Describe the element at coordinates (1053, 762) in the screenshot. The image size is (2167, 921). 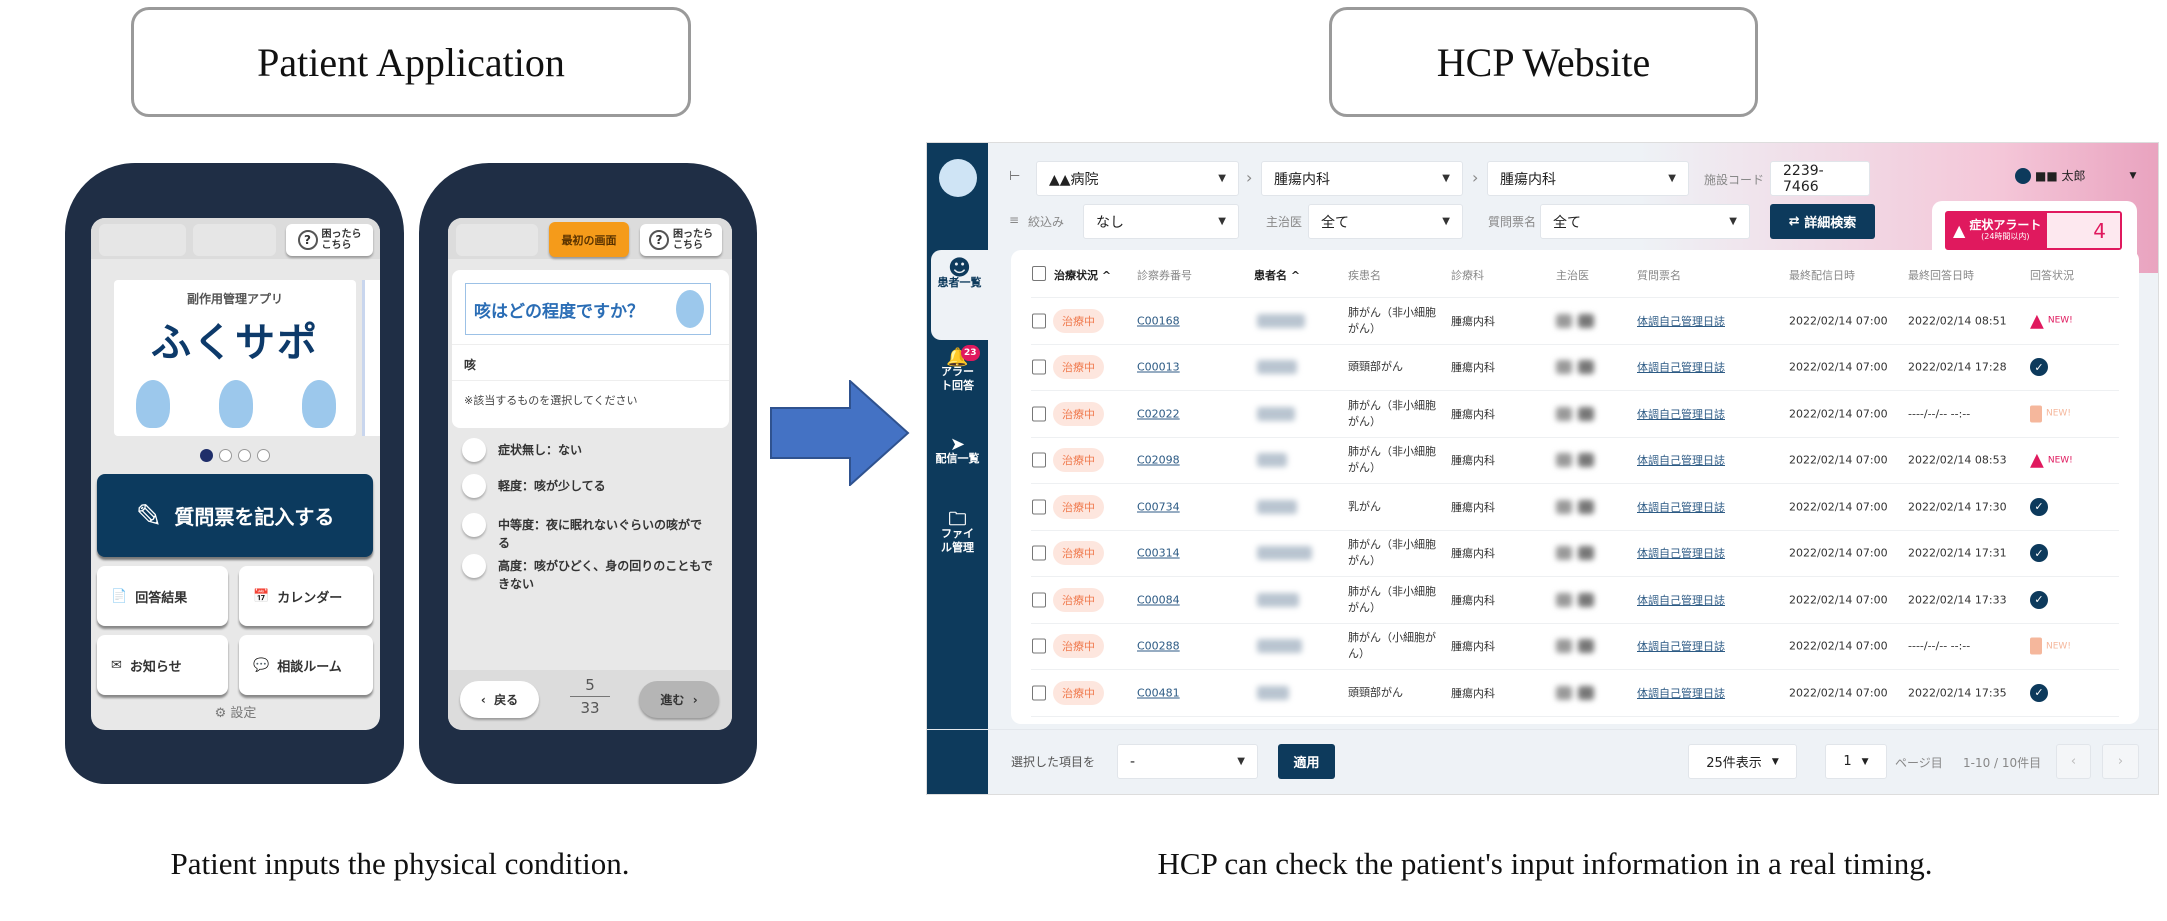
I see `bulk-action-label: 選択した項目を` at that location.